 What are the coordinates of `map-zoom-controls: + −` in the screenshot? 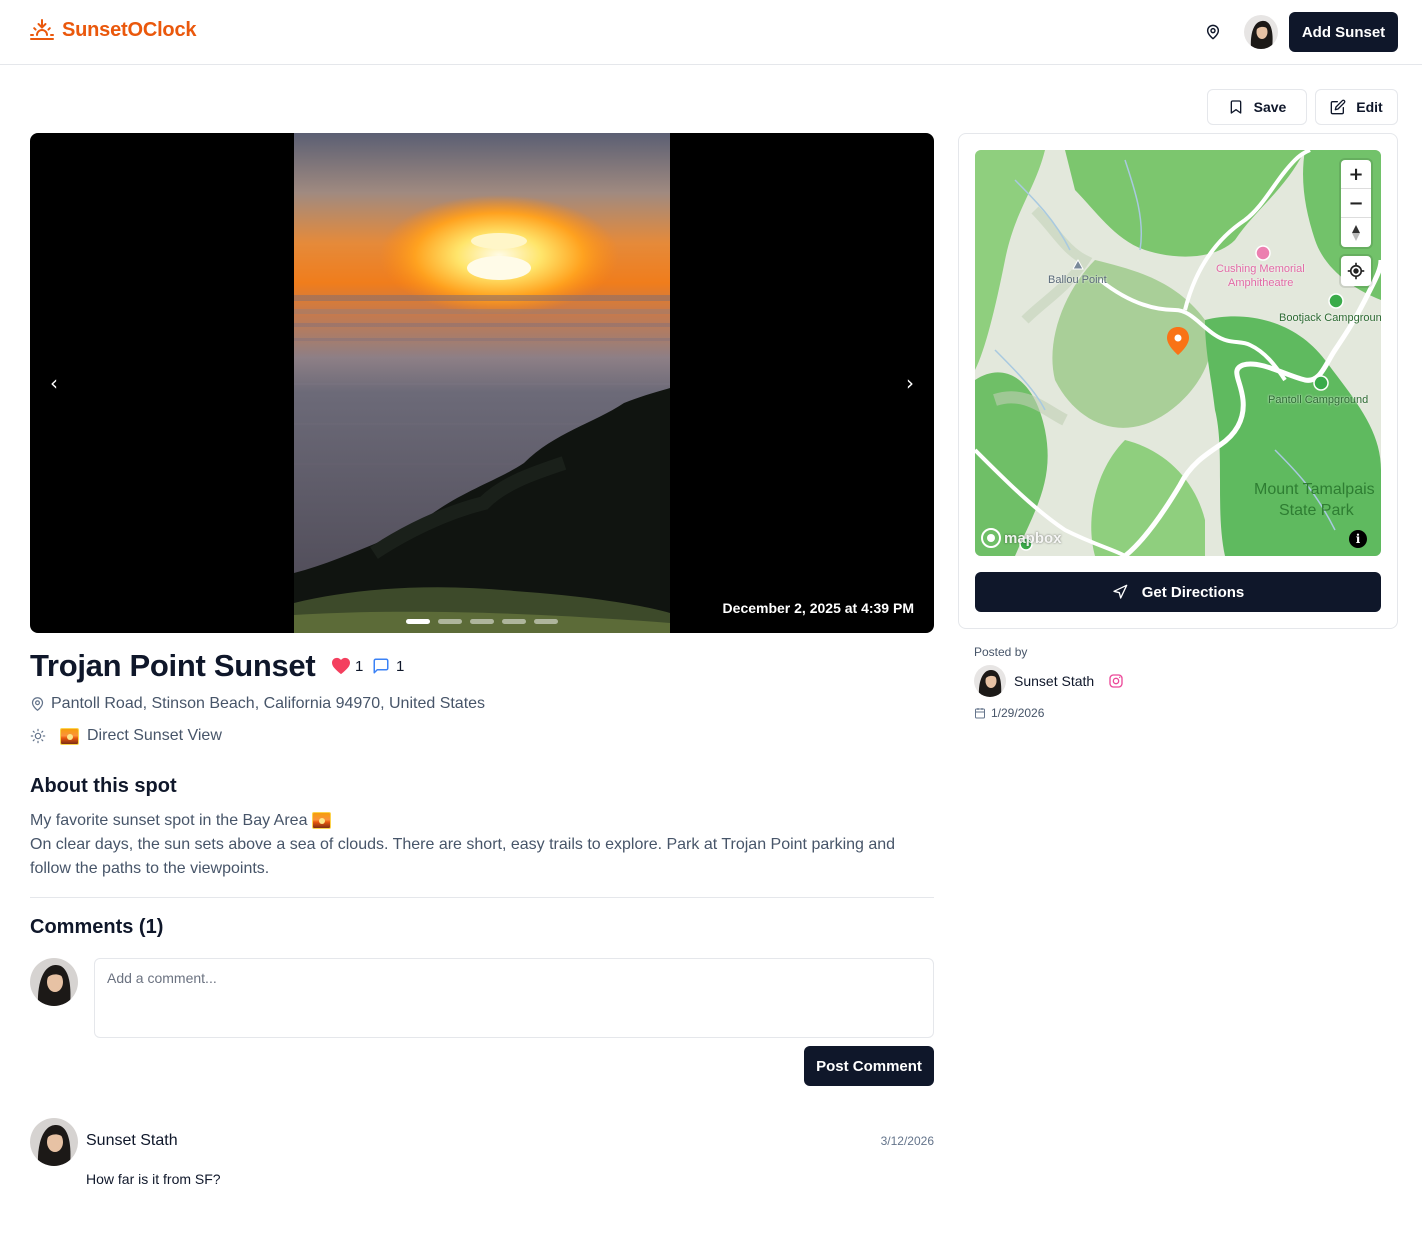 It's located at (1356, 203).